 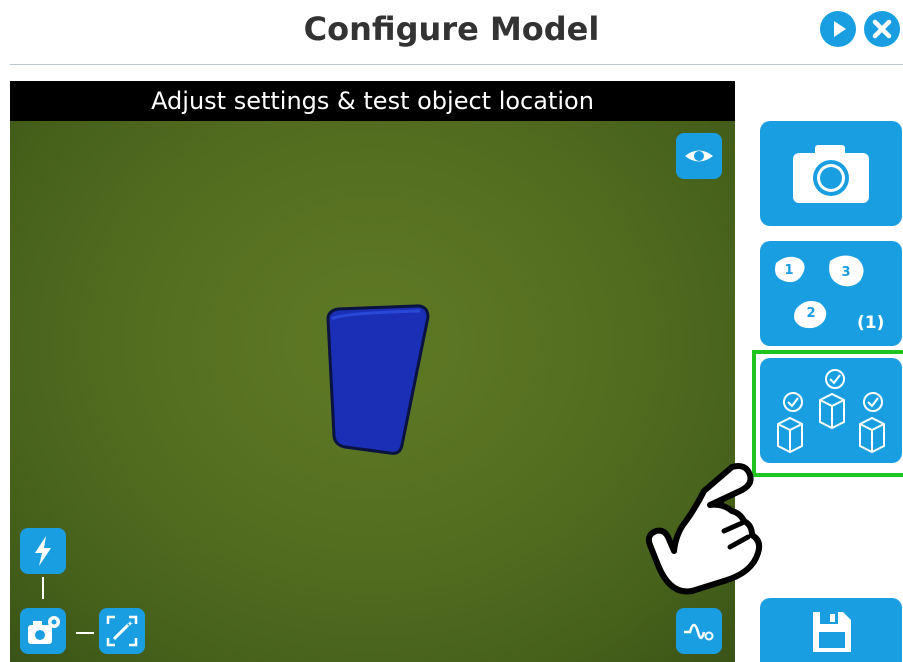 I want to click on camera-settings-icon, so click(x=44, y=630).